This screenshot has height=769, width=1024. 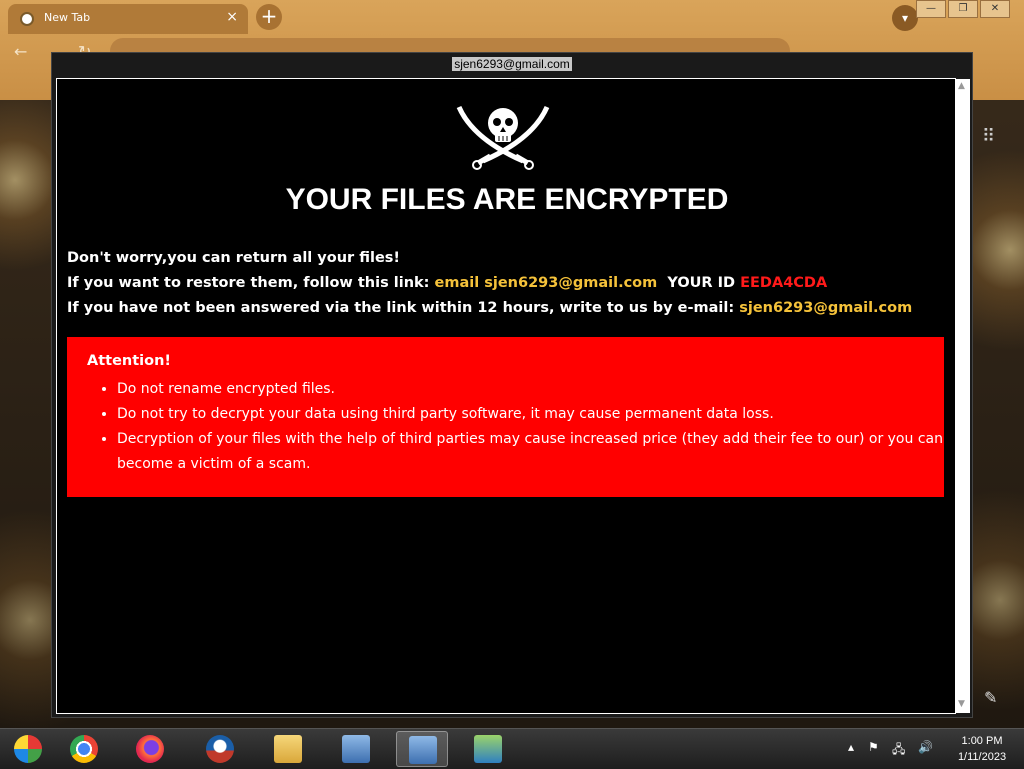 What do you see at coordinates (699, 283) in the screenshot?
I see `id-label: YOUR ID` at bounding box center [699, 283].